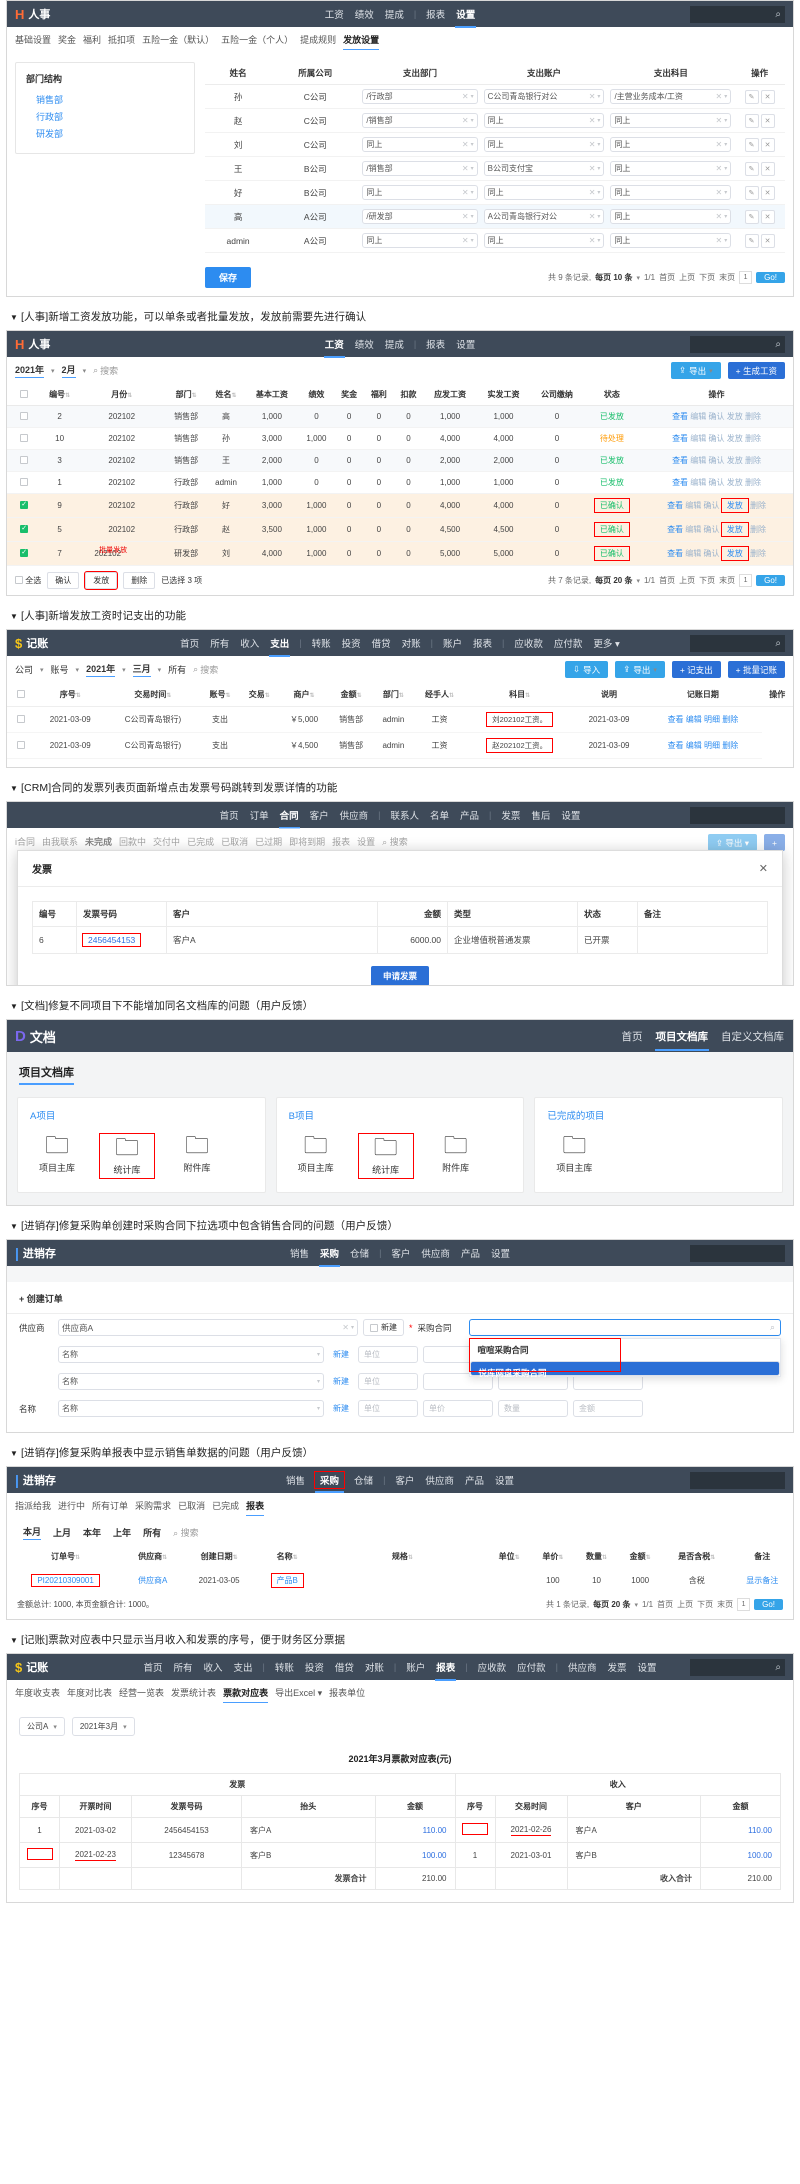 This screenshot has width=800, height=2184. I want to click on th-0: 序号⇅, so click(70, 695).